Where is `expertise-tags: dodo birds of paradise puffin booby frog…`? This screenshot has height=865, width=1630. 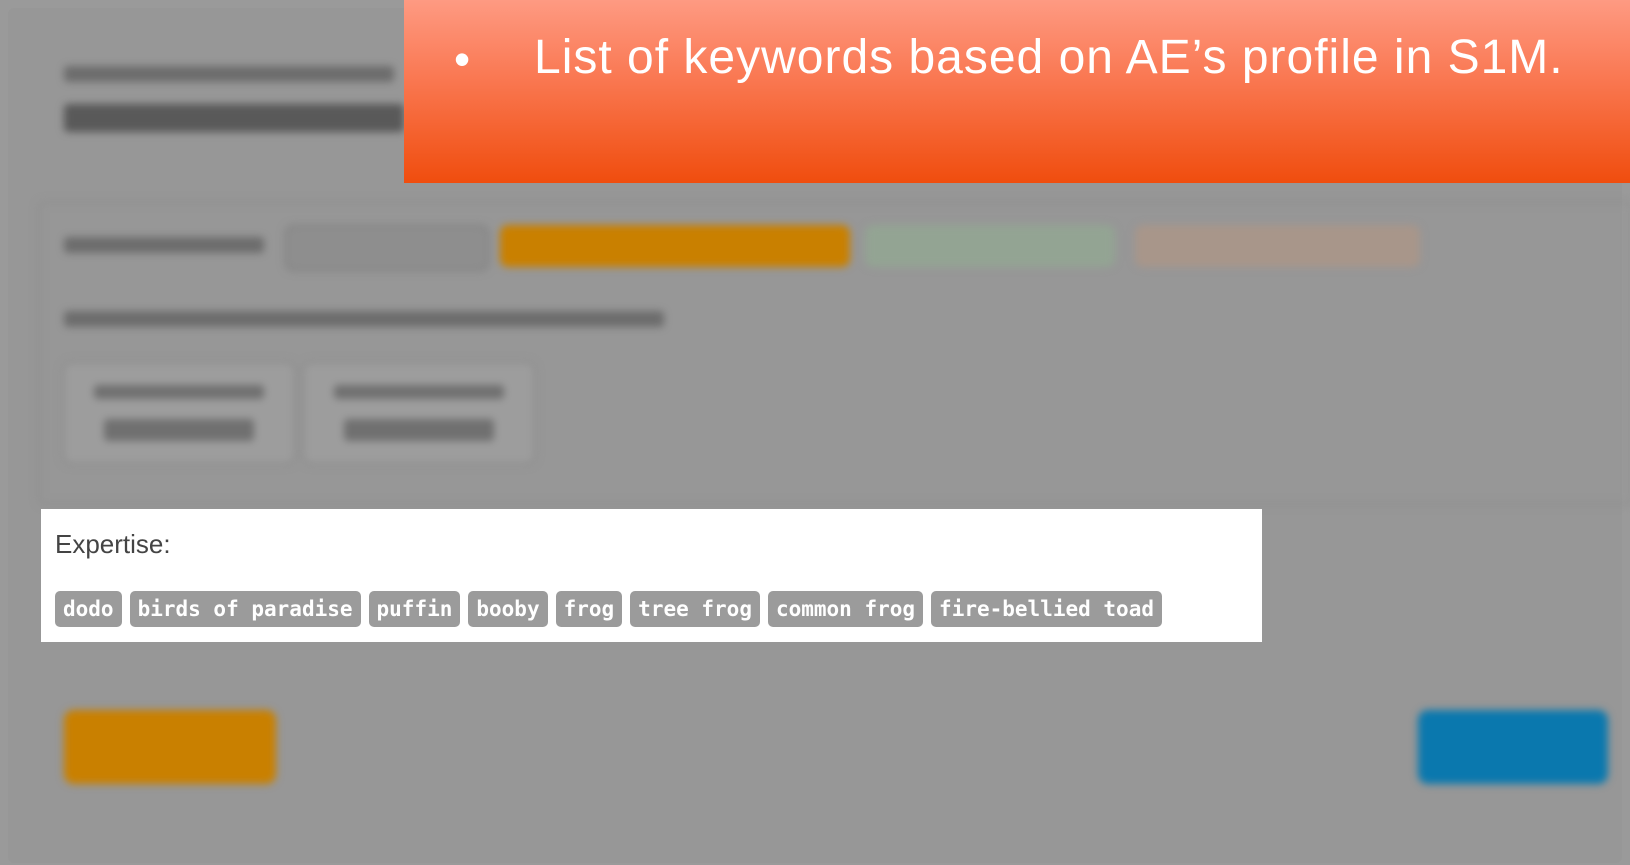 expertise-tags: dodo birds of paradise puffin booby frog… is located at coordinates (608, 609).